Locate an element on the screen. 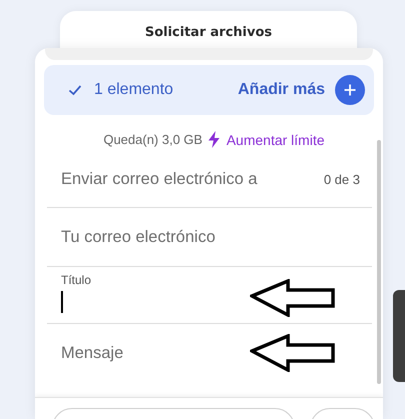 The image size is (405, 419). upgrade-link: Aumentar límite is located at coordinates (275, 140).